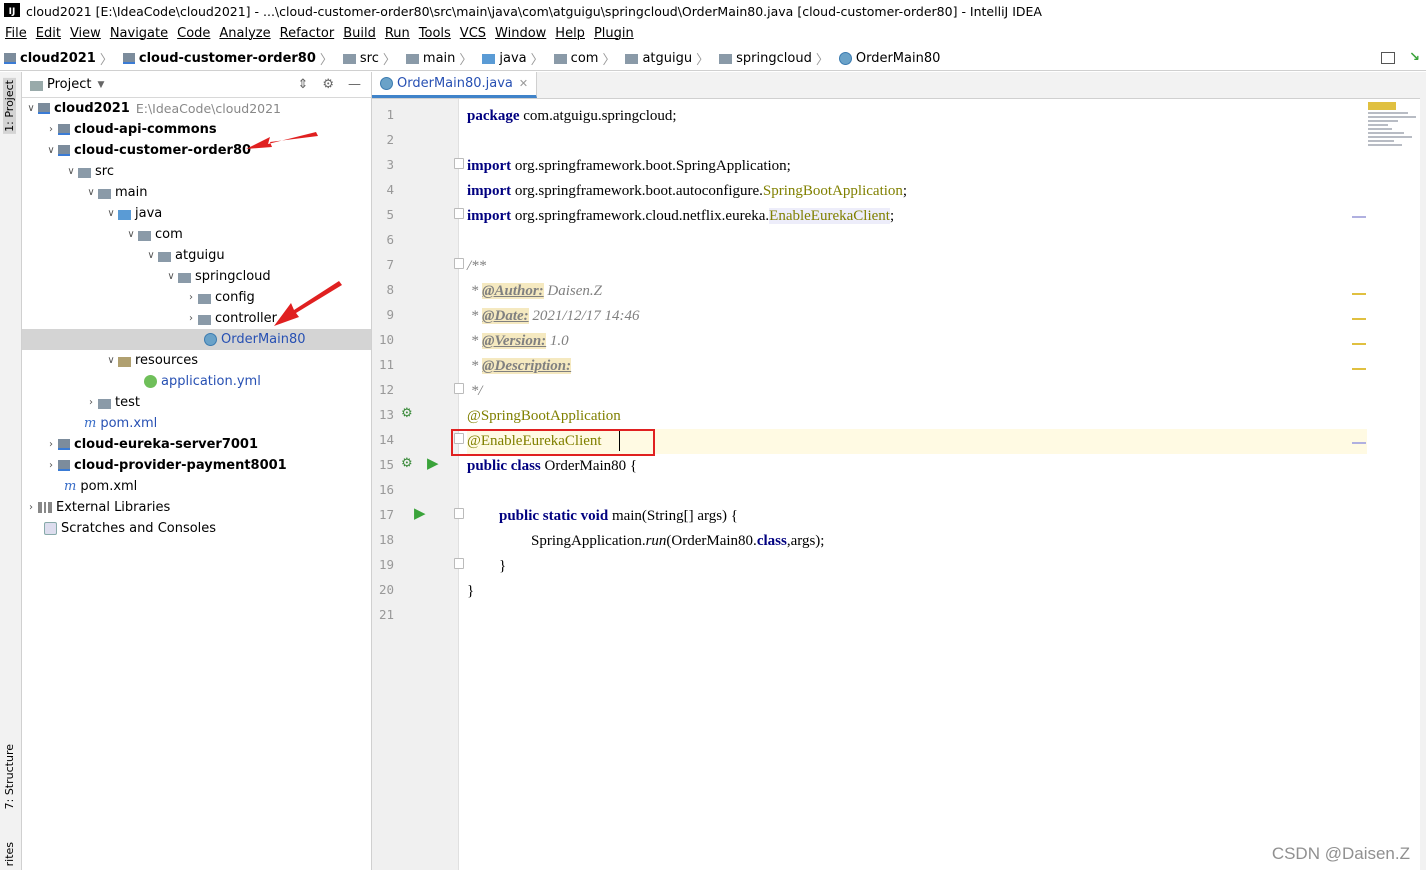  Describe the element at coordinates (668, 58) in the screenshot. I see `breadcrumb-atguigu: atguigu 〉` at that location.